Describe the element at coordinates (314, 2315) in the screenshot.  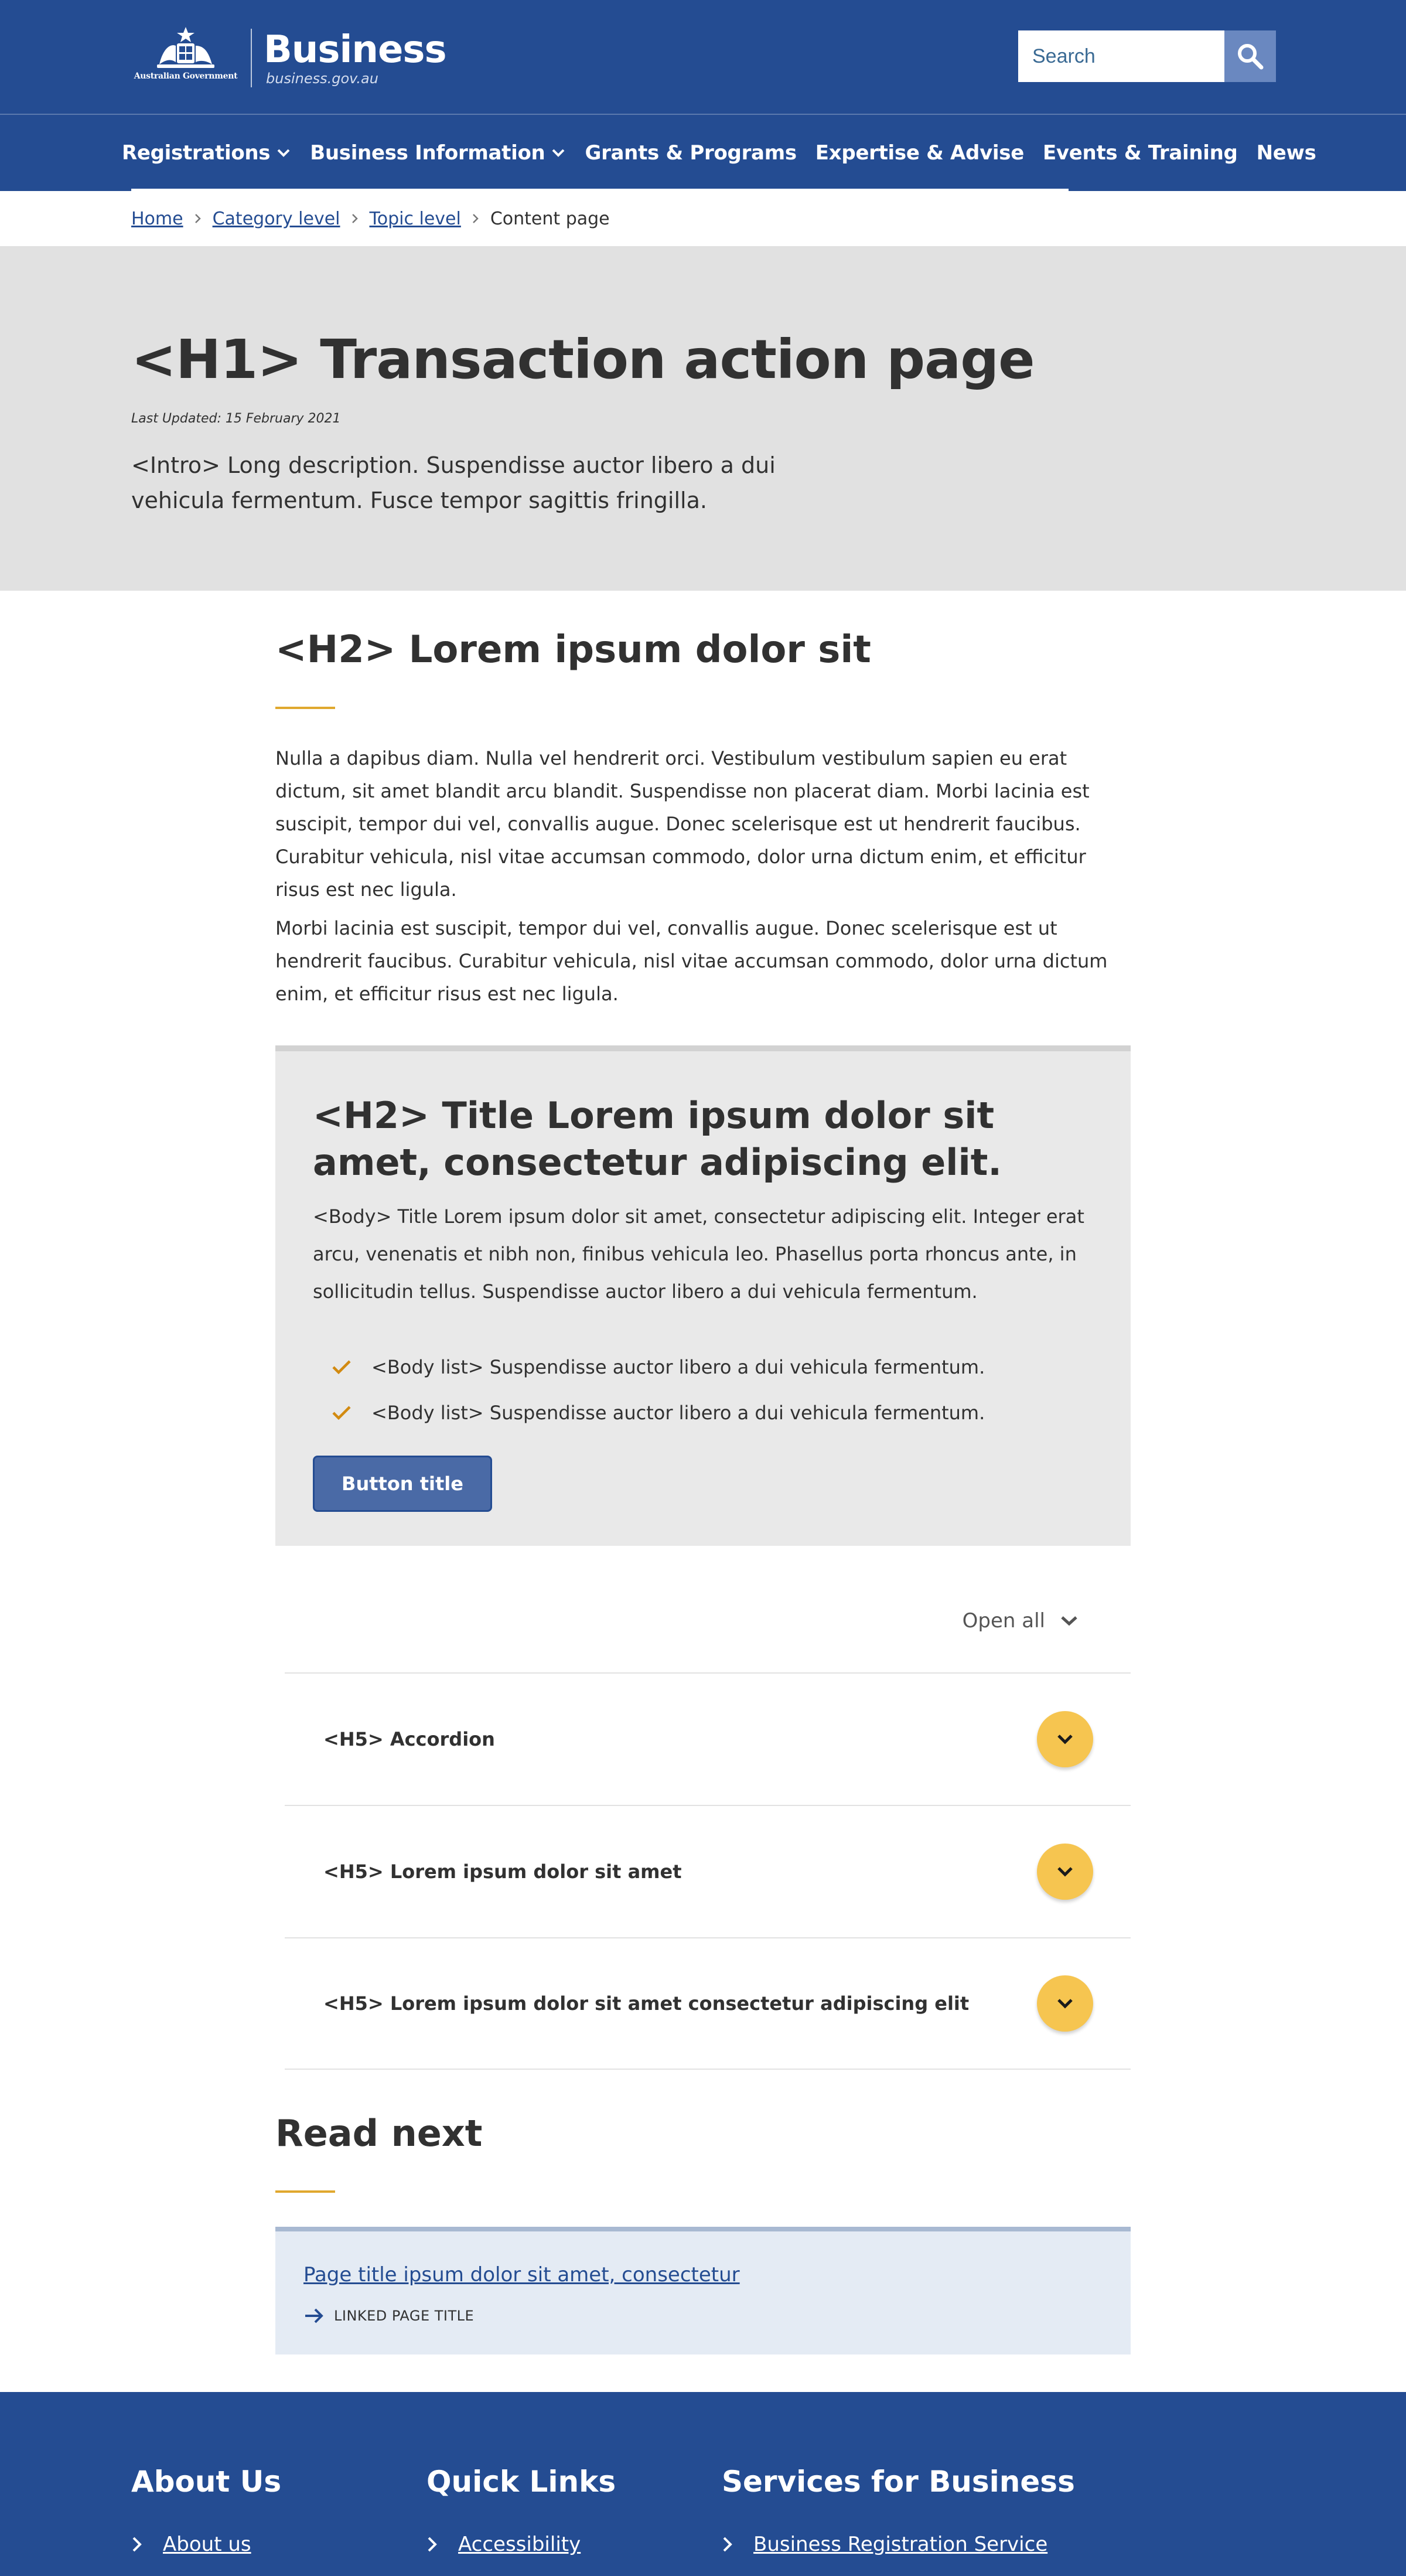
I see `arrow-right-icon` at that location.